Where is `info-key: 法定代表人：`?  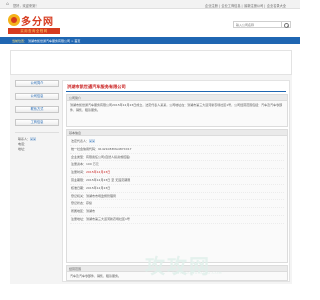 info-key: 法定代表人： is located at coordinates (80, 141).